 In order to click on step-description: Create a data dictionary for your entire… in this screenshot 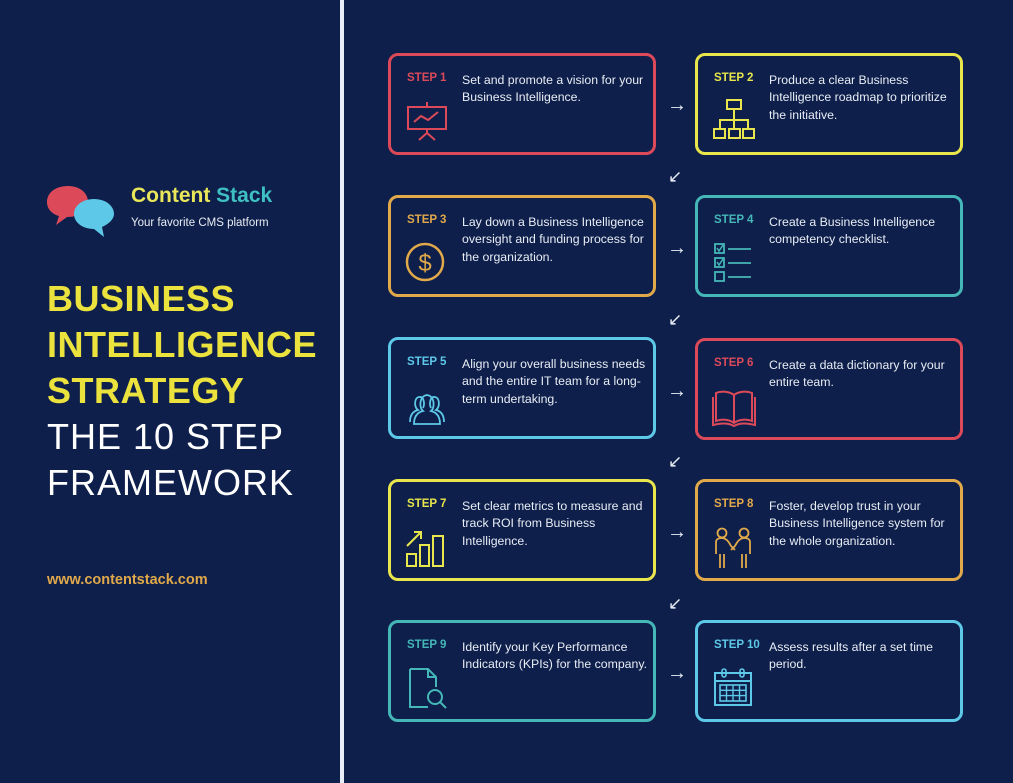, I will do `click(857, 374)`.